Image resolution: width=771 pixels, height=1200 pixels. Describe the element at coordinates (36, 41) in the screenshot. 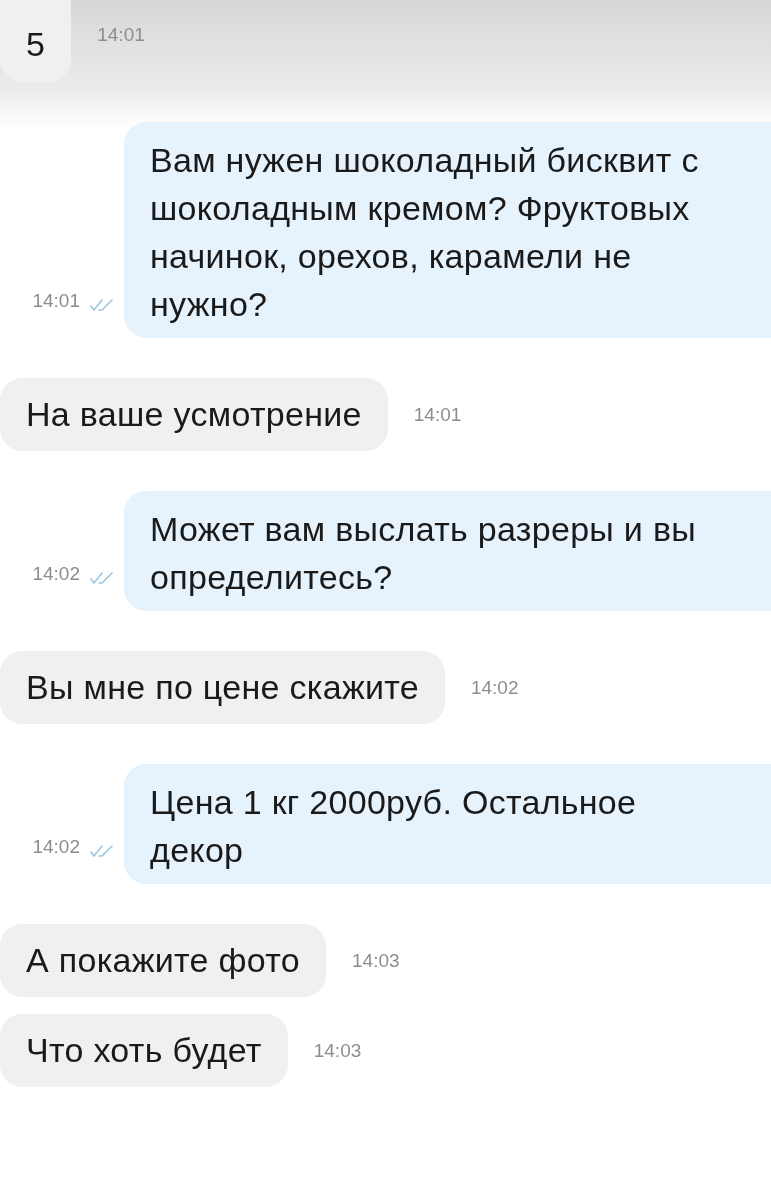

I see `message-bubble: 5` at that location.